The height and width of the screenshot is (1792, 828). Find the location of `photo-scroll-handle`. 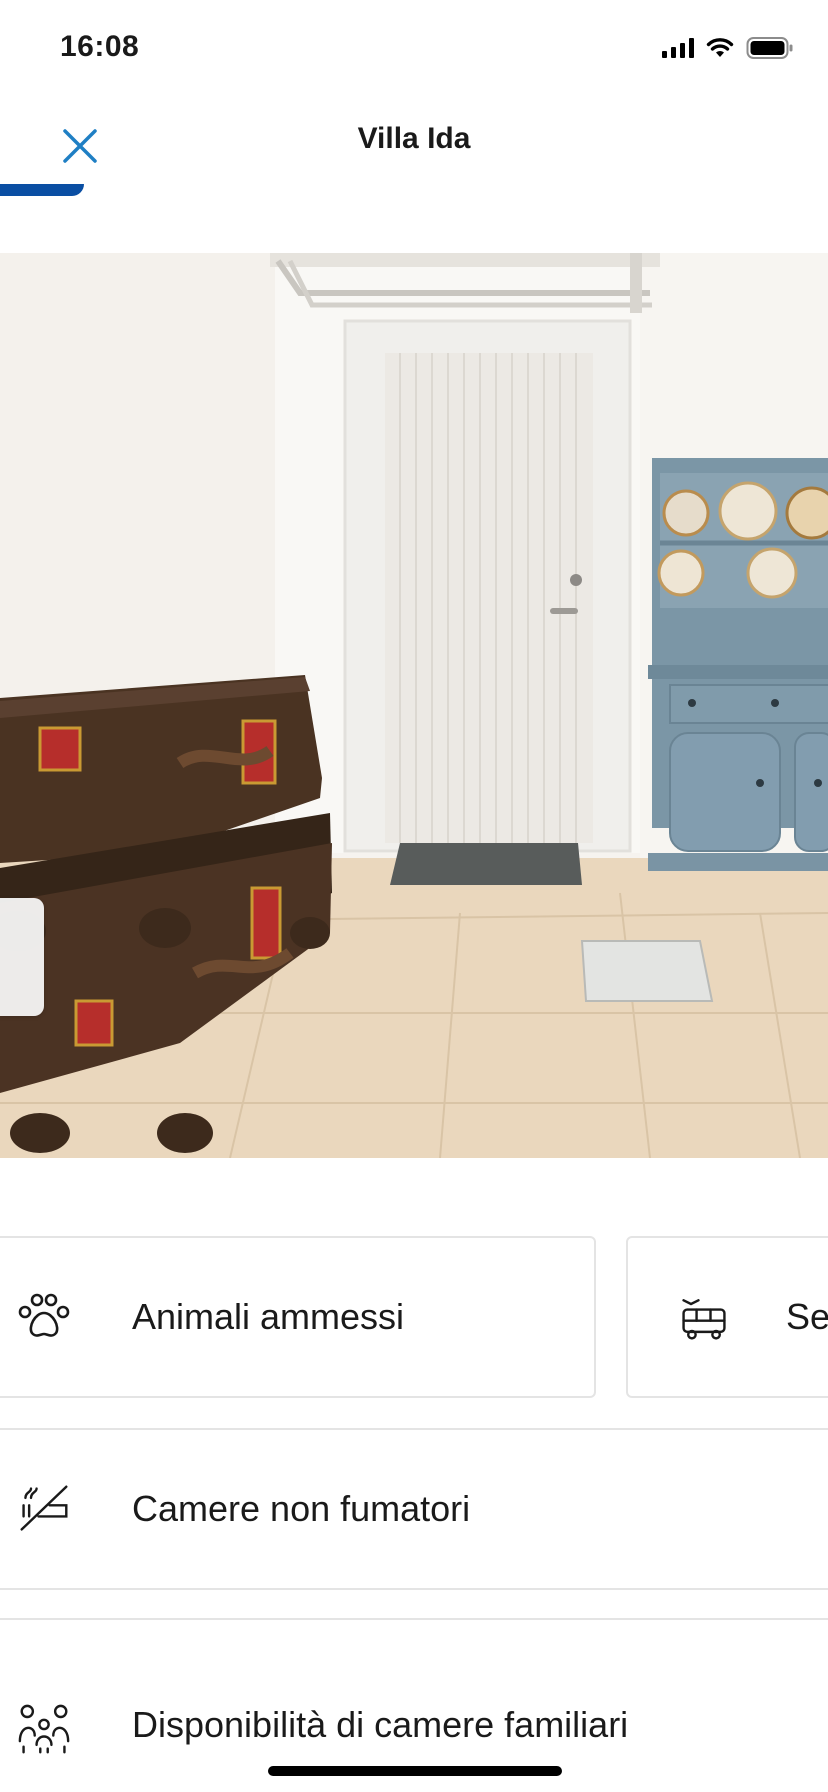

photo-scroll-handle is located at coordinates (22, 957).